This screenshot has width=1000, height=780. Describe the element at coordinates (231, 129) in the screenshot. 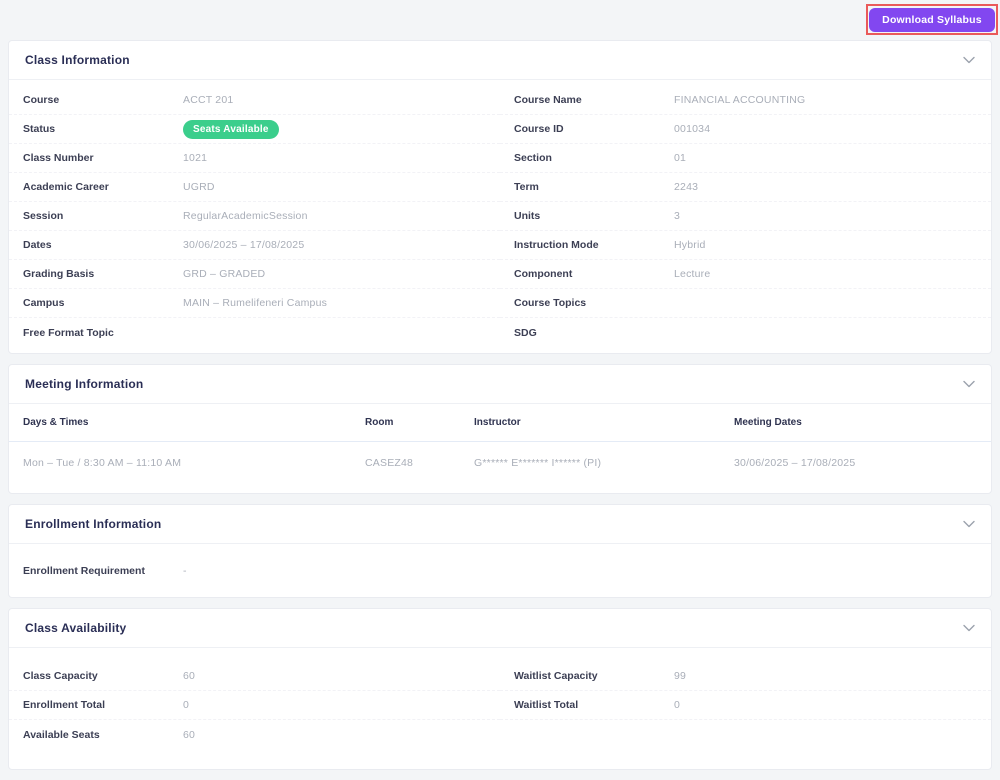

I see `status-badge: Seats Available` at that location.